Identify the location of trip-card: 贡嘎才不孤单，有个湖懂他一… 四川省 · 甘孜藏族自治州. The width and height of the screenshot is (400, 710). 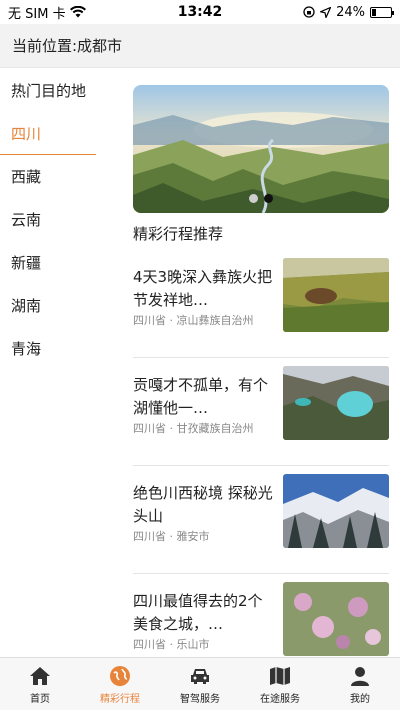
(261, 412).